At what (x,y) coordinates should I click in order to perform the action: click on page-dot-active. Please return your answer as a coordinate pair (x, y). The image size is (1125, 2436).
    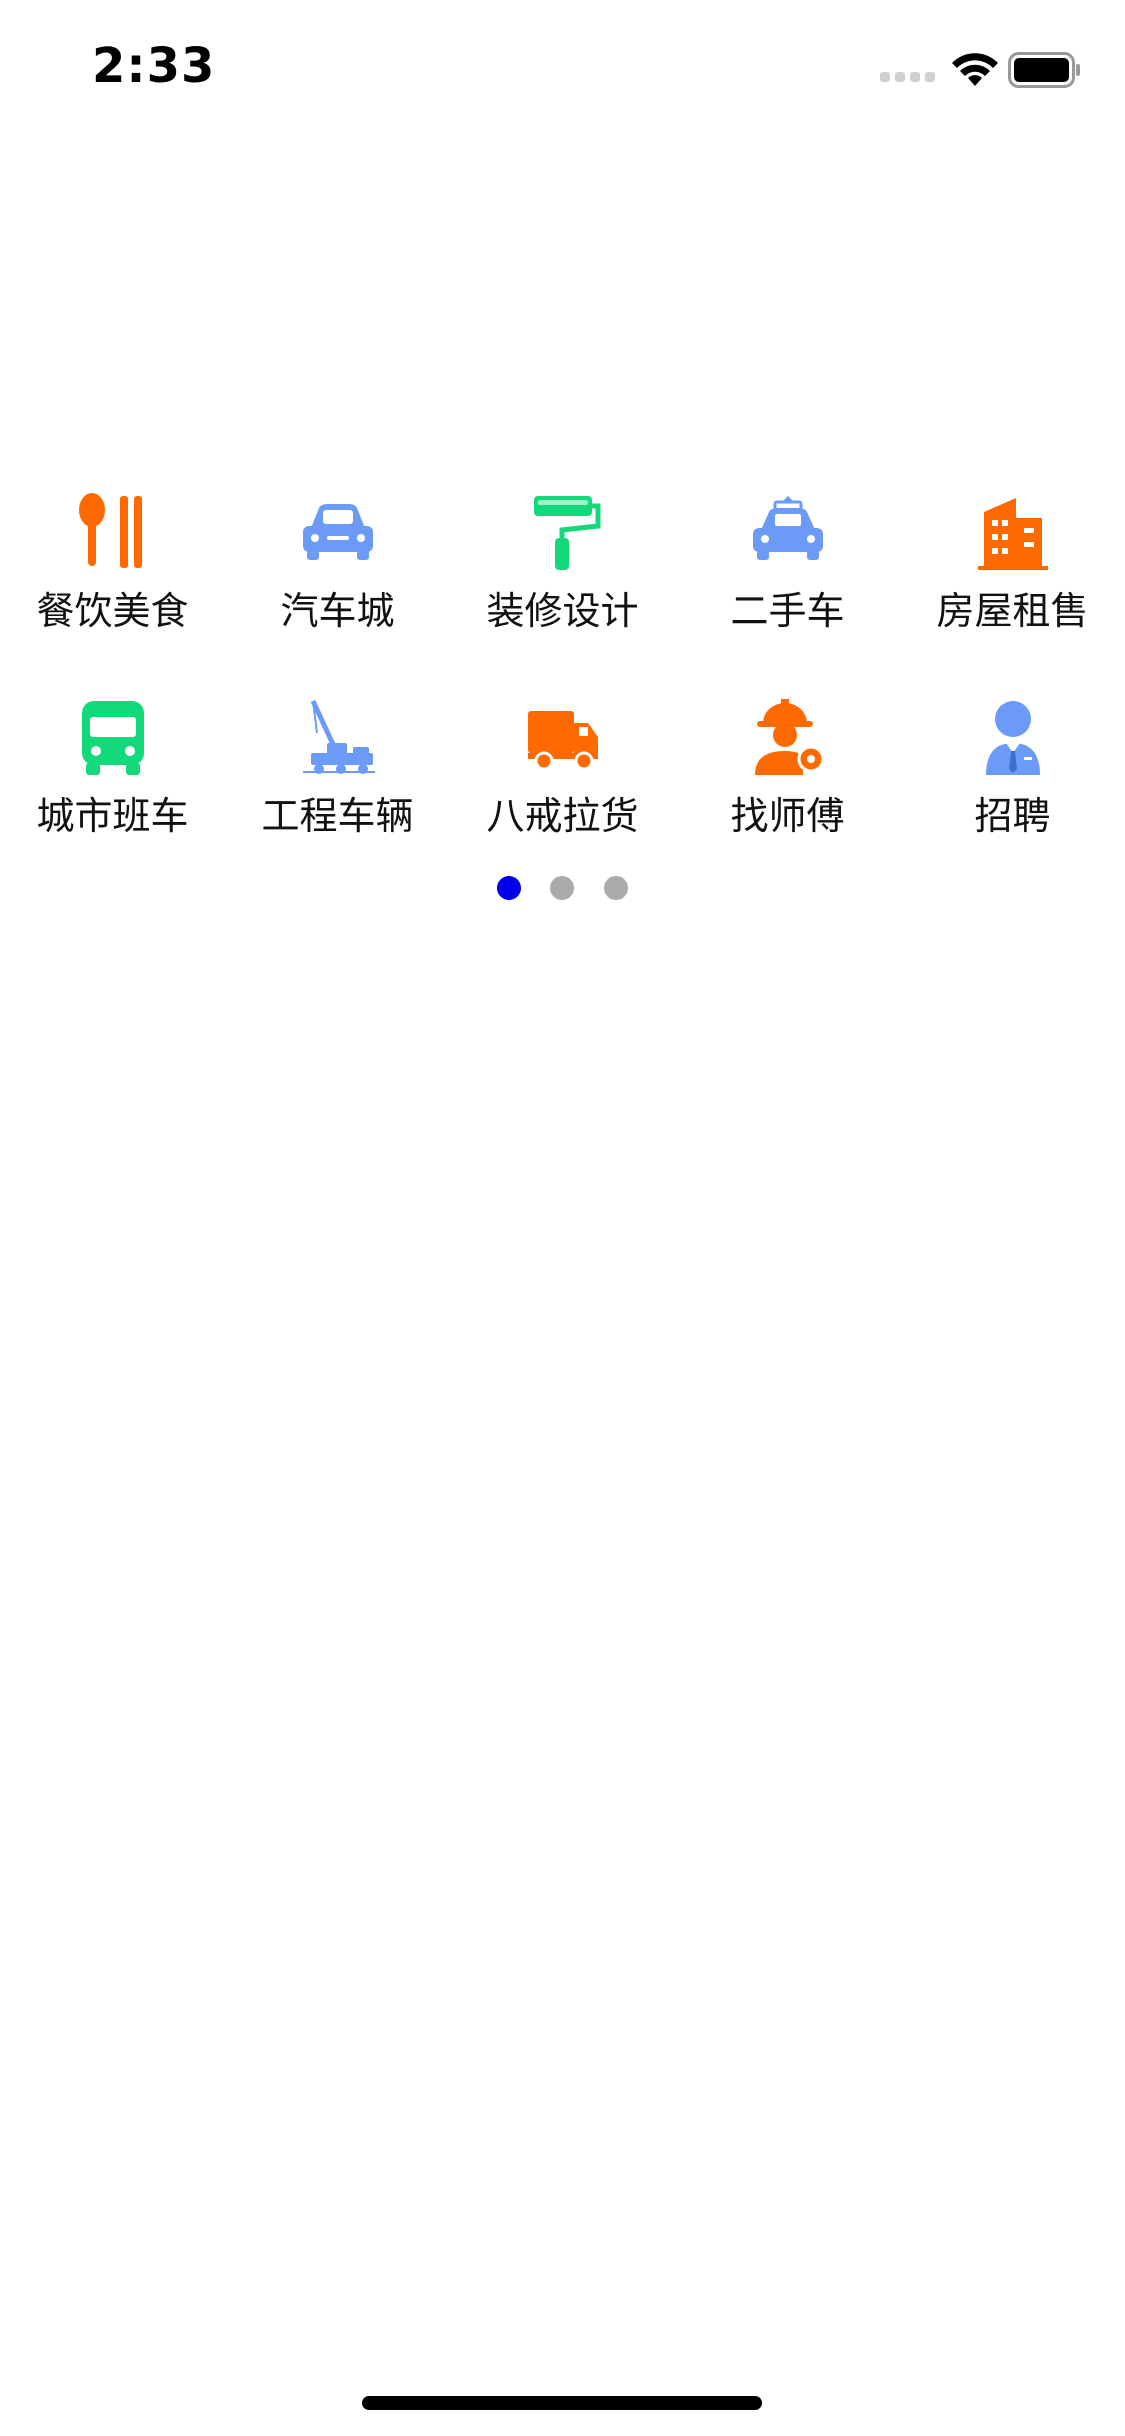
    Looking at the image, I should click on (509, 888).